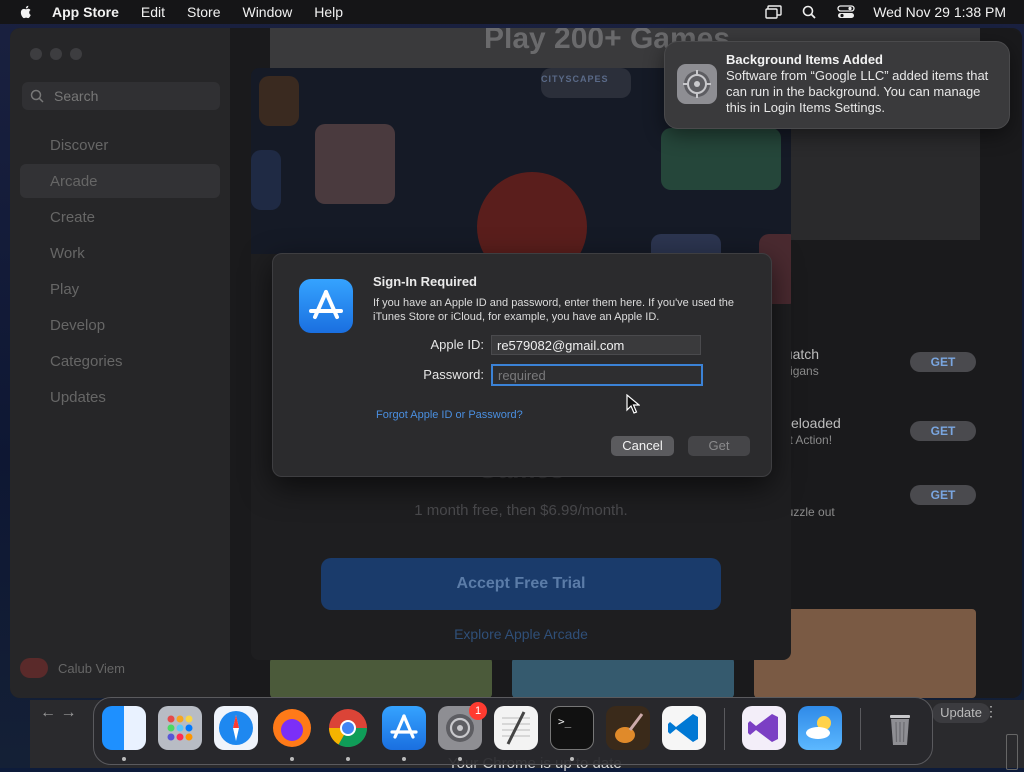  I want to click on vscode-icon, so click(684, 728).